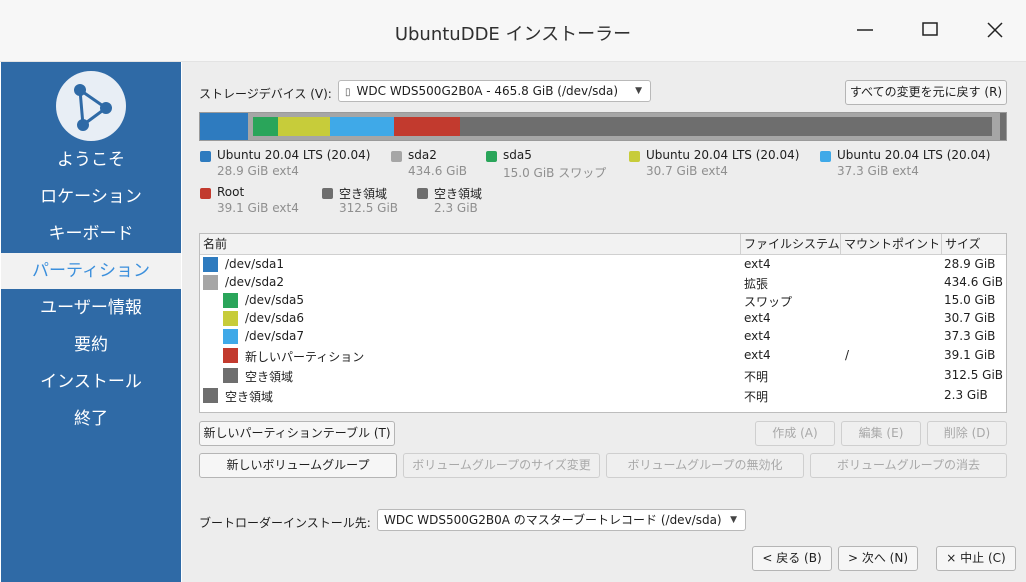  What do you see at coordinates (603, 265) in the screenshot?
I see `table-row: /dev/sda1 ext4 28.9 GiB` at bounding box center [603, 265].